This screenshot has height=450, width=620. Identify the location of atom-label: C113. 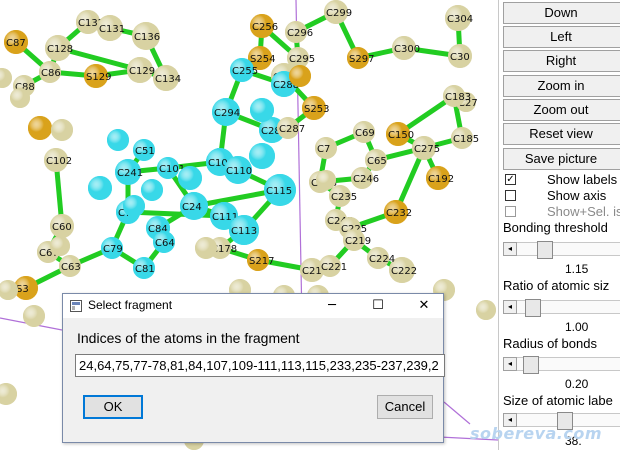
(244, 231).